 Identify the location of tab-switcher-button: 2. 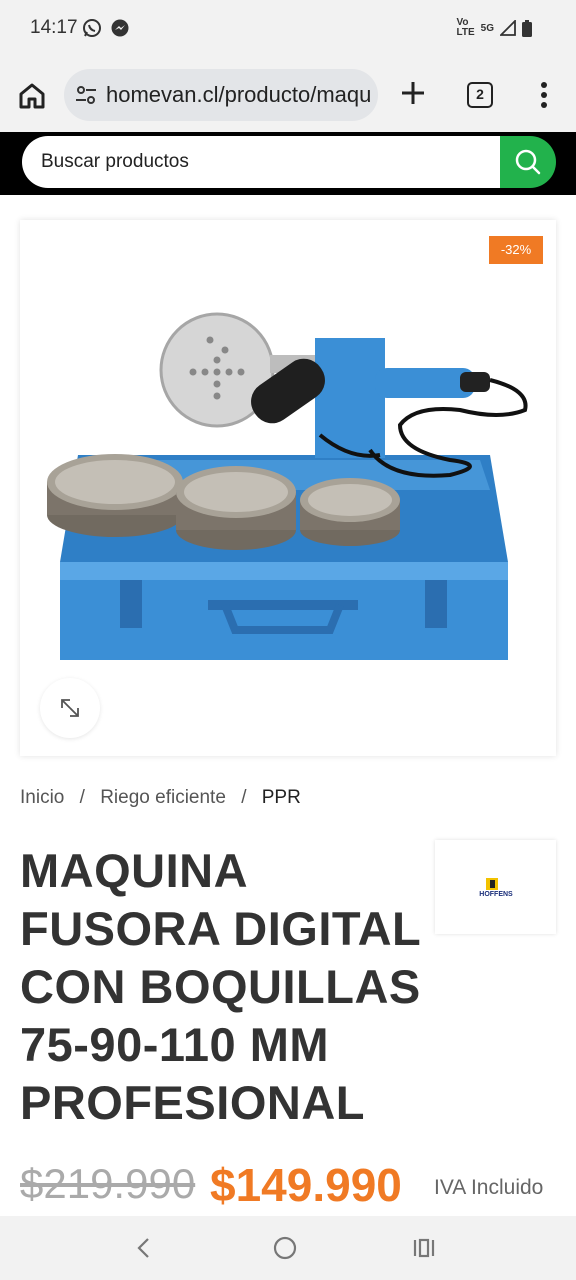
(480, 95).